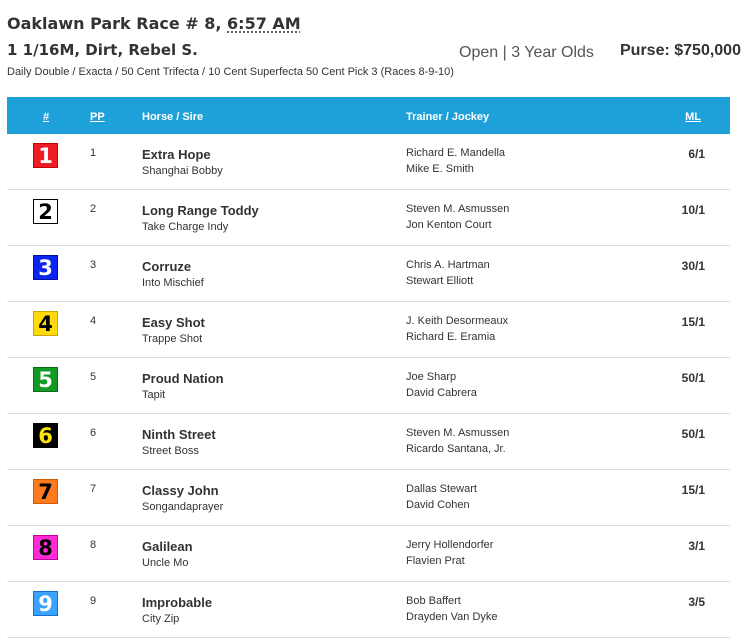 Image resolution: width=745 pixels, height=640 pixels. I want to click on saddle-cloth-number: 8, so click(45, 547).